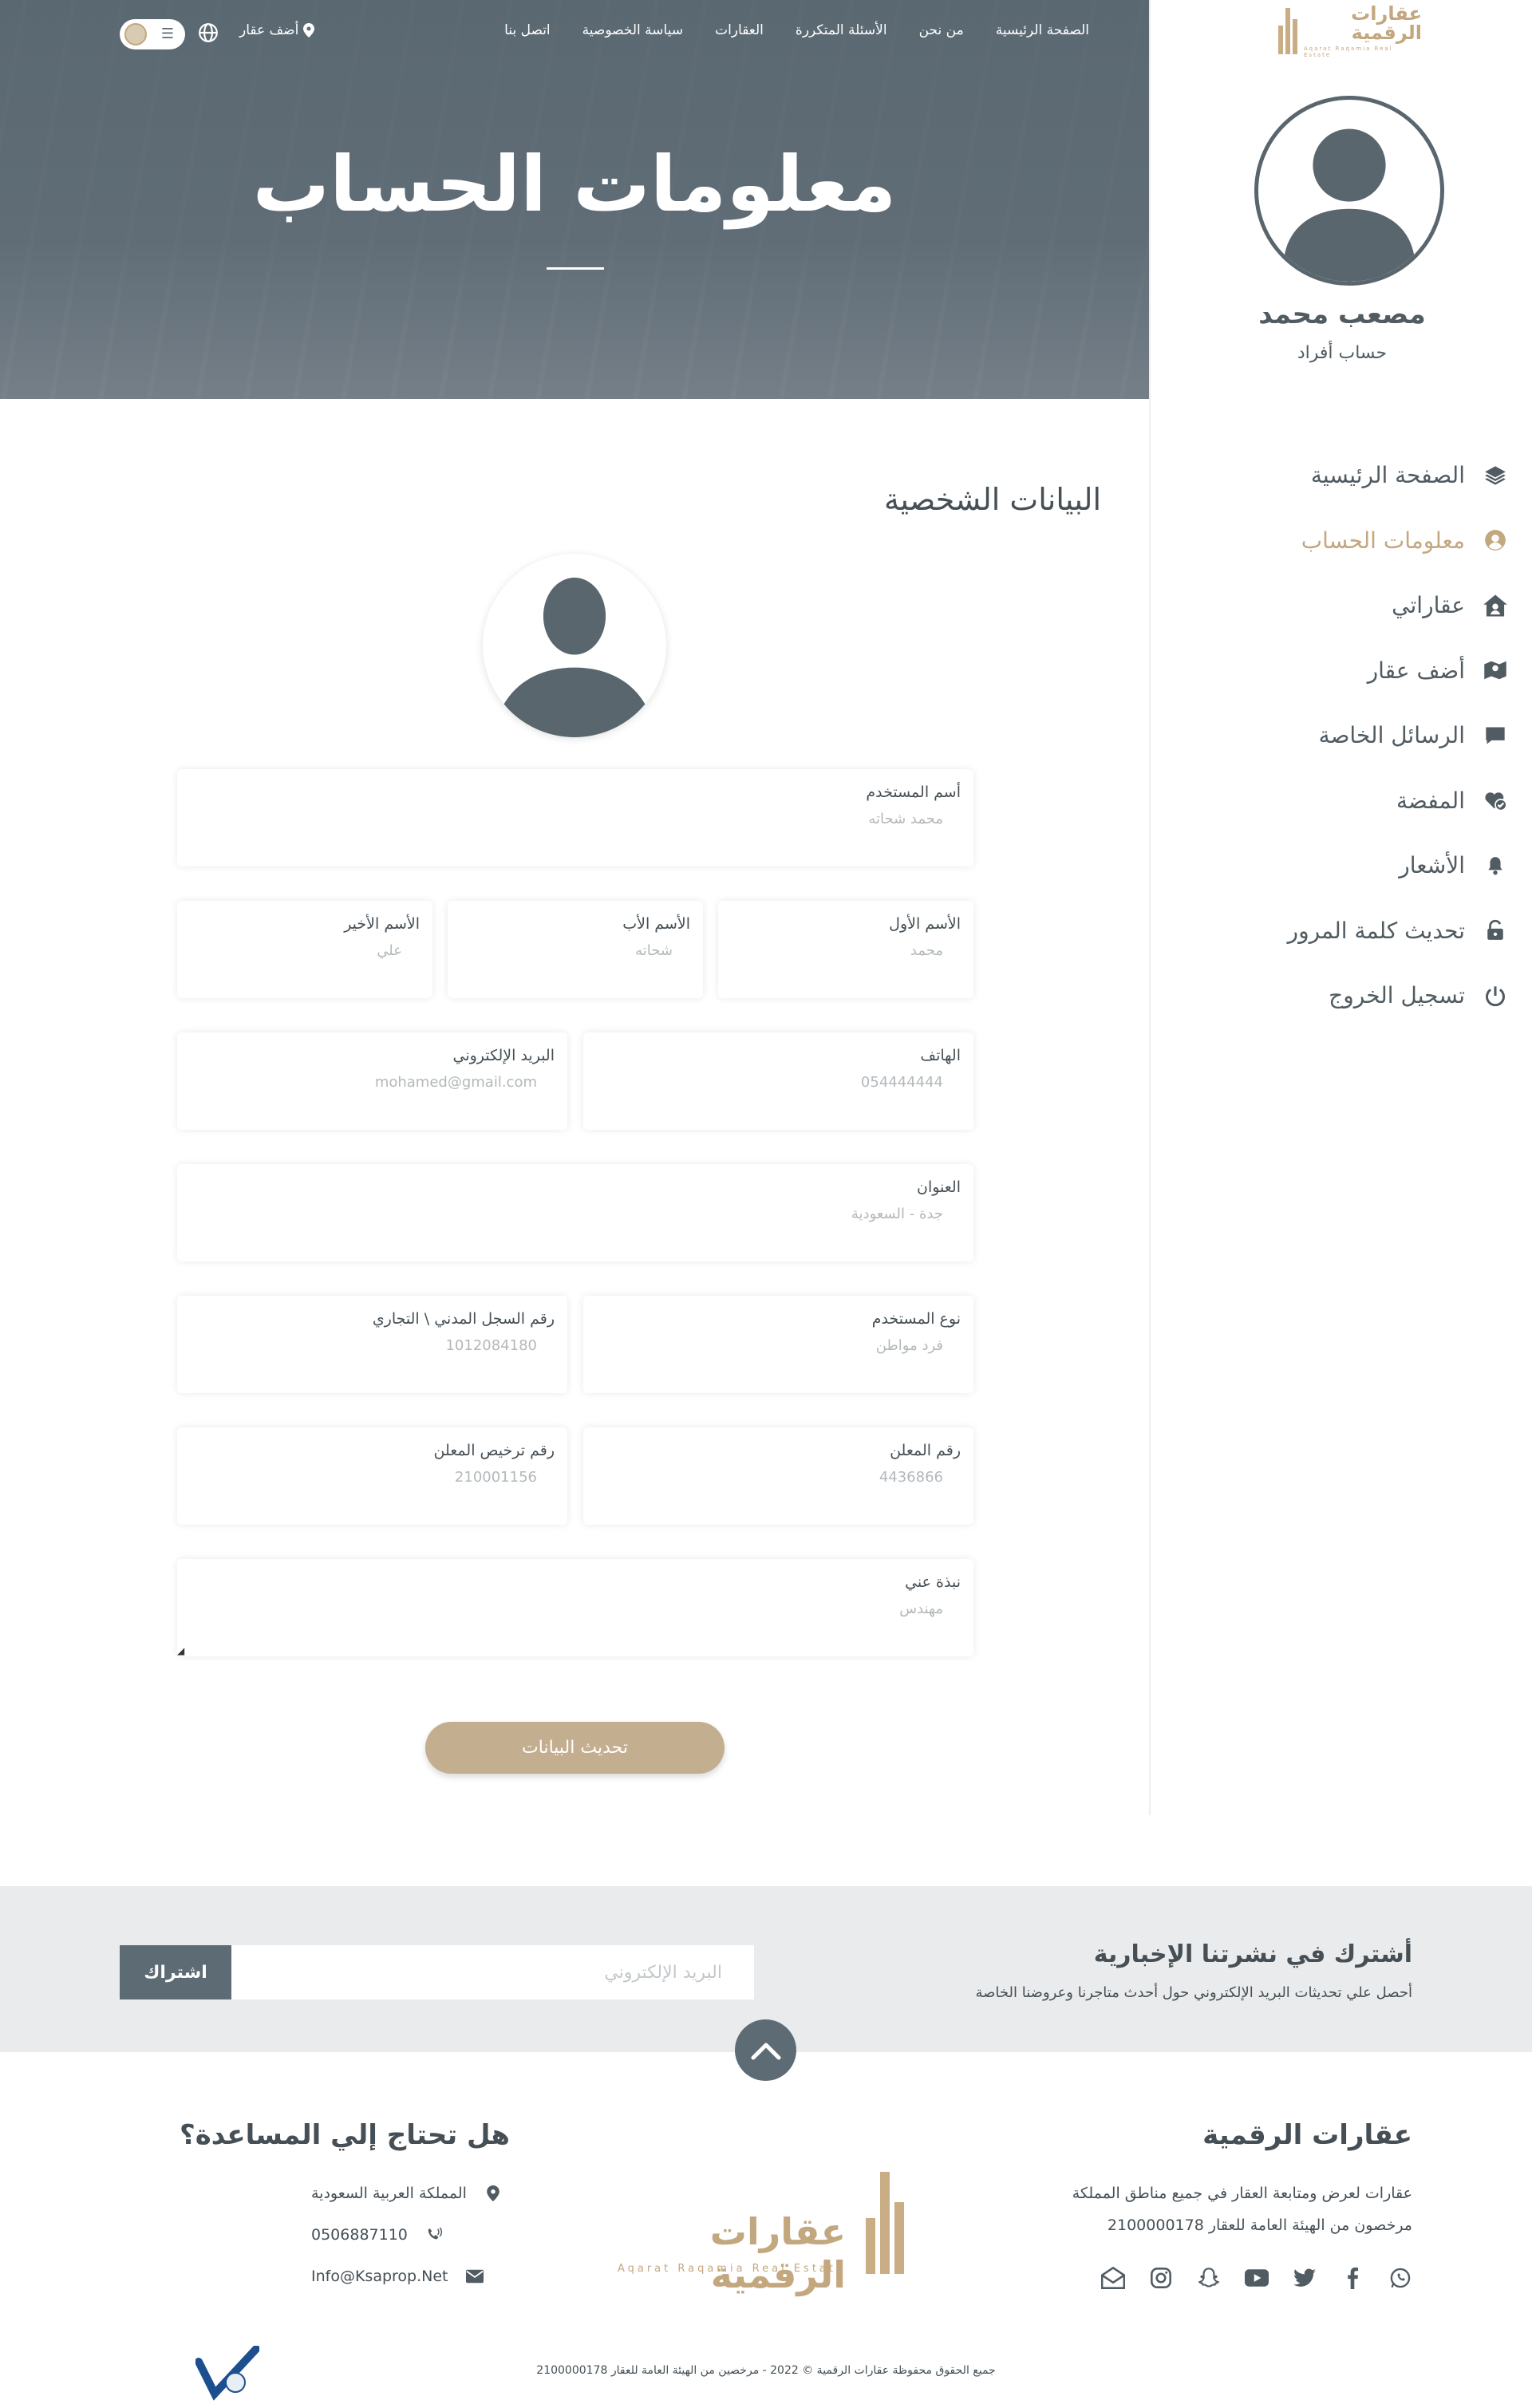 The width and height of the screenshot is (1532, 2408). I want to click on footer-help-title: هل تحتاج إلي المساعدة؟, so click(345, 2135).